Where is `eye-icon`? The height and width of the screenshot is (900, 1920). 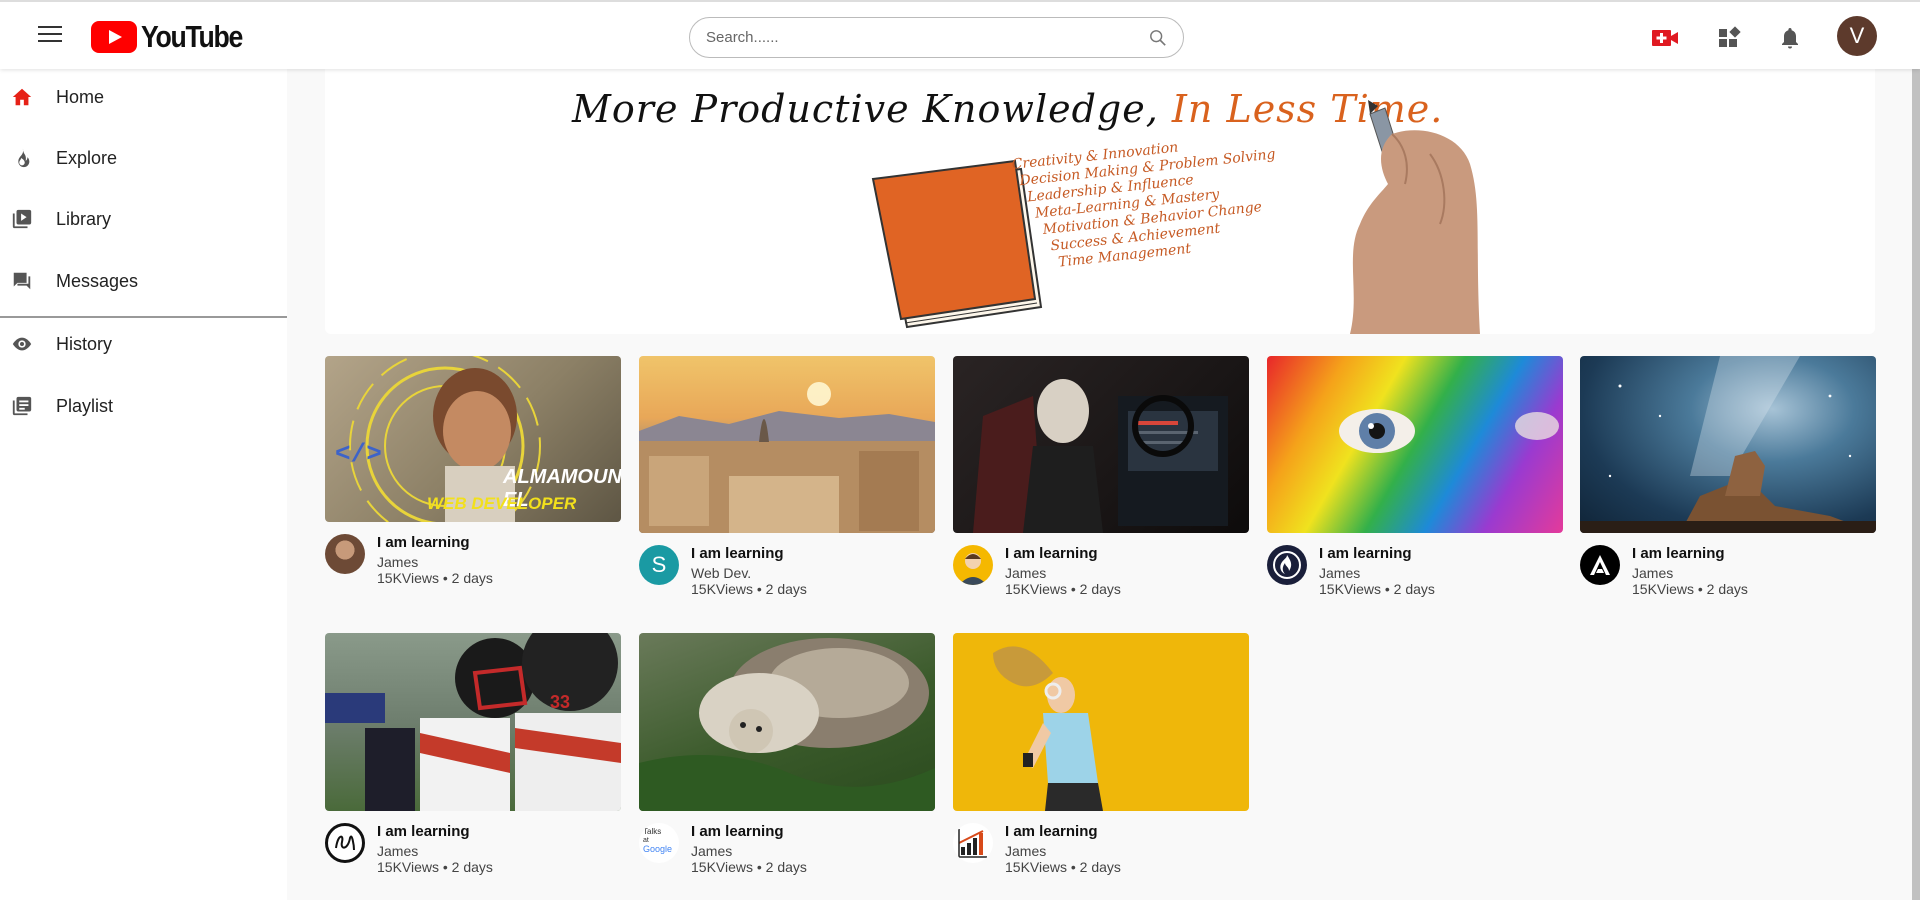
eye-icon is located at coordinates (22, 344).